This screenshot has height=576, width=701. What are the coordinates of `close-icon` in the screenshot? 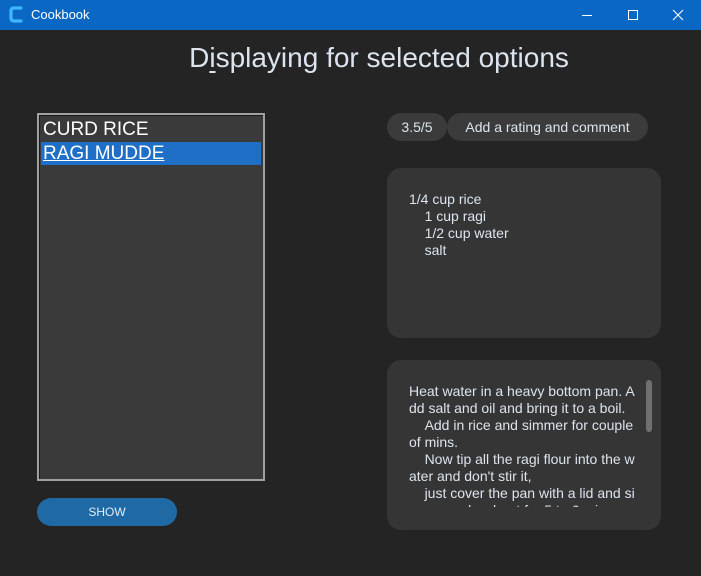 It's located at (678, 15).